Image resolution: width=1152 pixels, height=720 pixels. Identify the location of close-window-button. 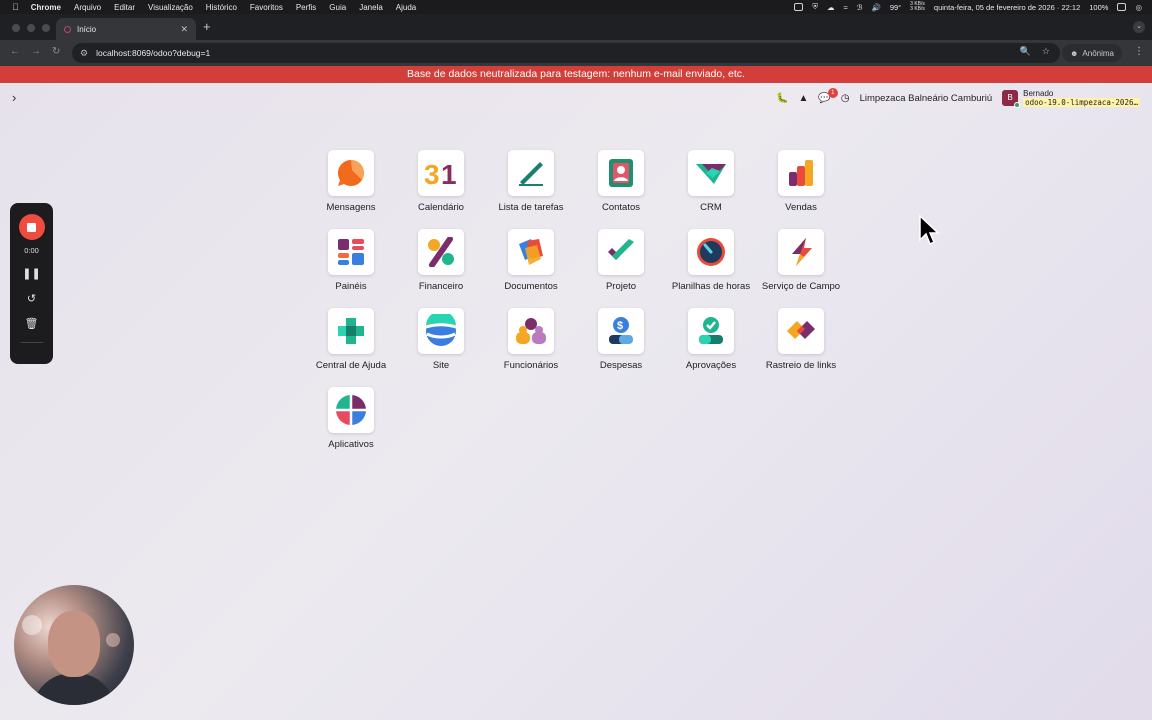
(16, 28).